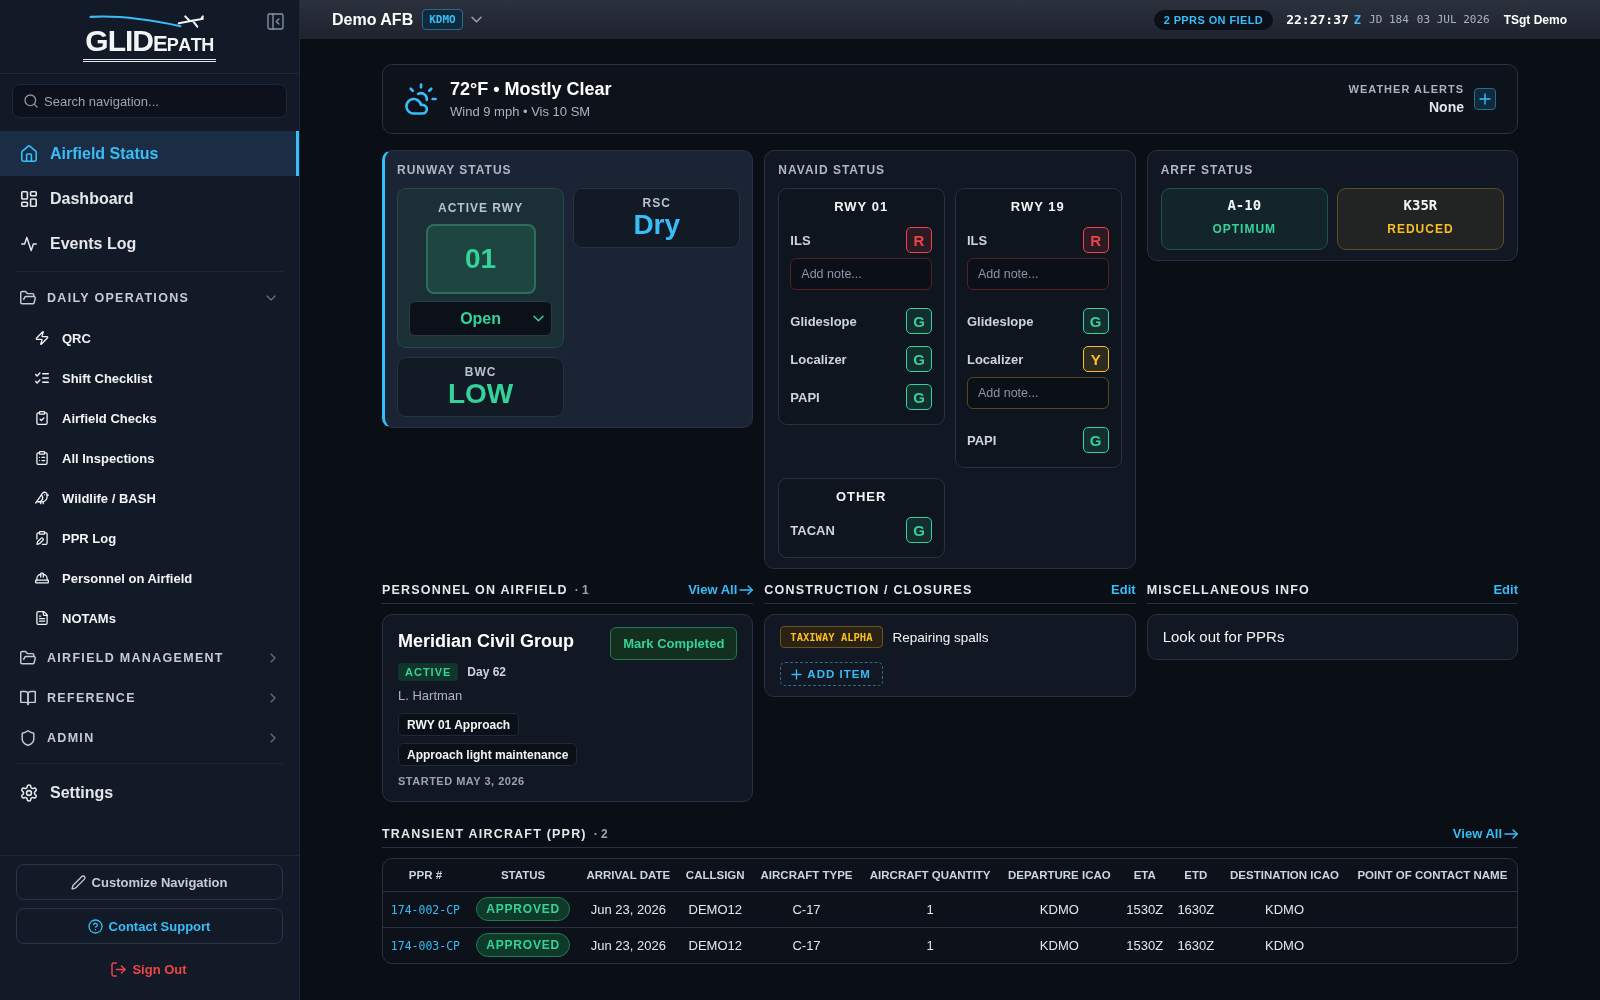 The width and height of the screenshot is (1600, 1000). I want to click on navaid-name: Localizer, so click(818, 359).